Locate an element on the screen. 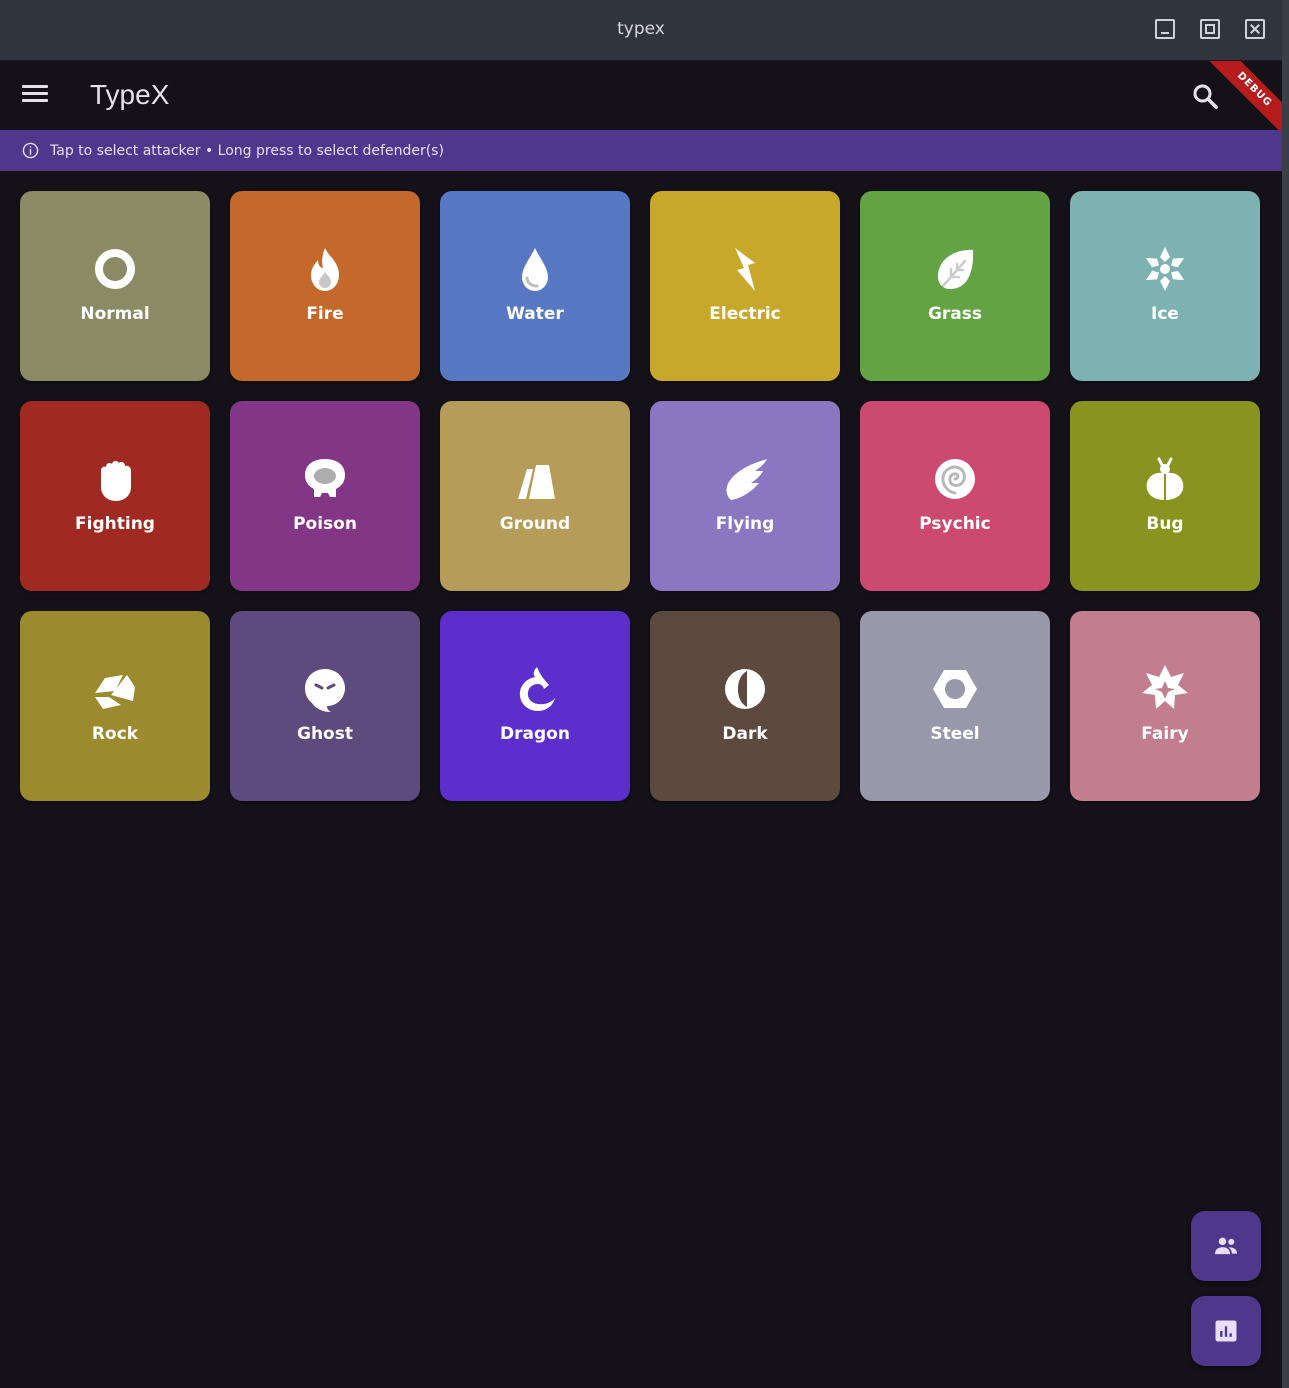  type-tile-fire: Fire is located at coordinates (325, 286).